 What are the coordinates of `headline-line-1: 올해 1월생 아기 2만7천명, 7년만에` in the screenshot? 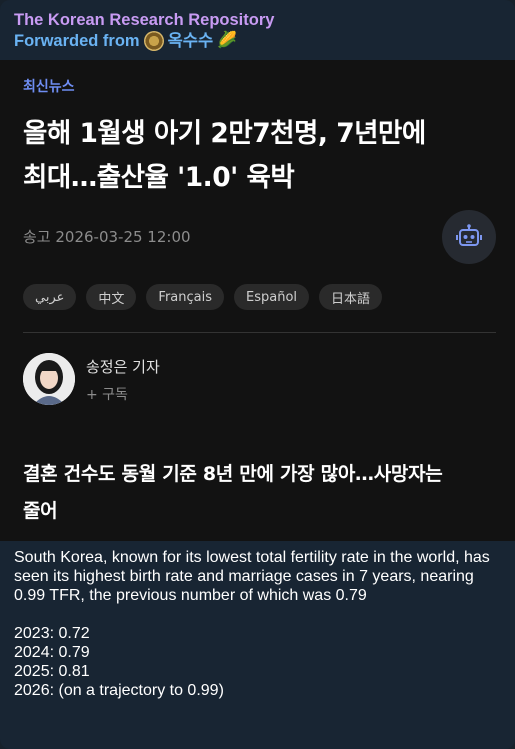 It's located at (224, 133).